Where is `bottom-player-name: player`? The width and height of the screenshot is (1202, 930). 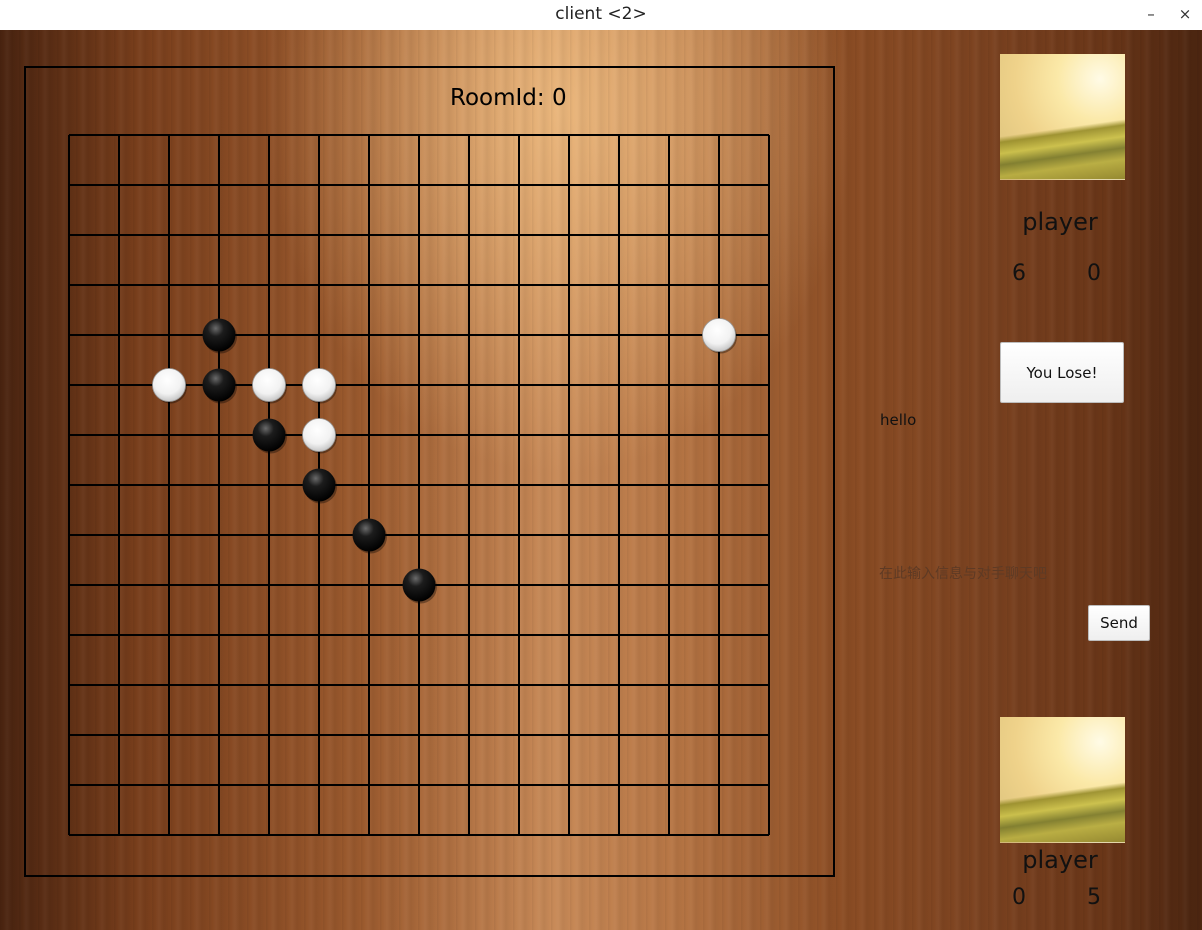
bottom-player-name: player is located at coordinates (1060, 860).